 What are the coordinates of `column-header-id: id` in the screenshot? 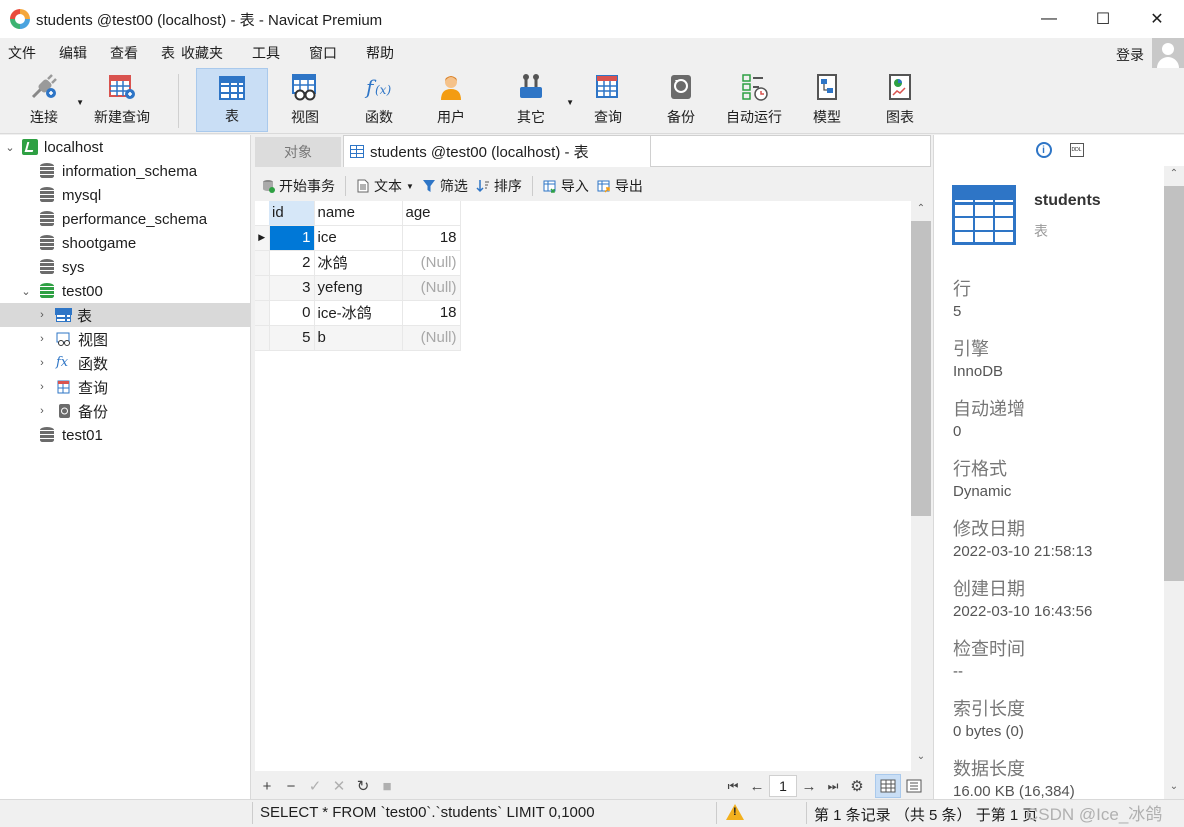 It's located at (292, 213).